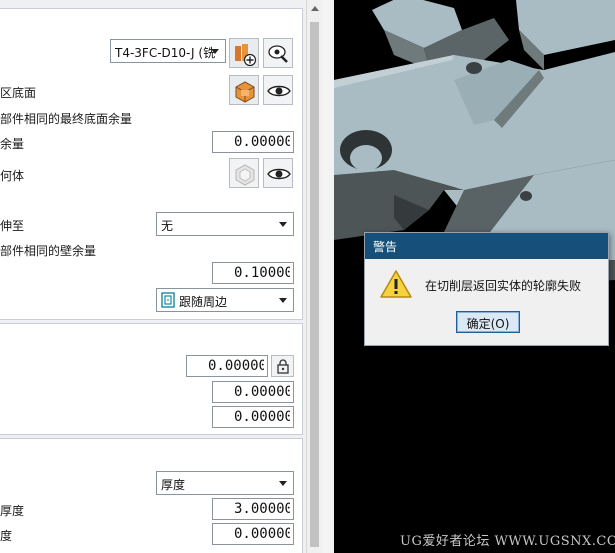  Describe the element at coordinates (18, 93) in the screenshot. I see `cut-area-floor-label: 区底面` at that location.